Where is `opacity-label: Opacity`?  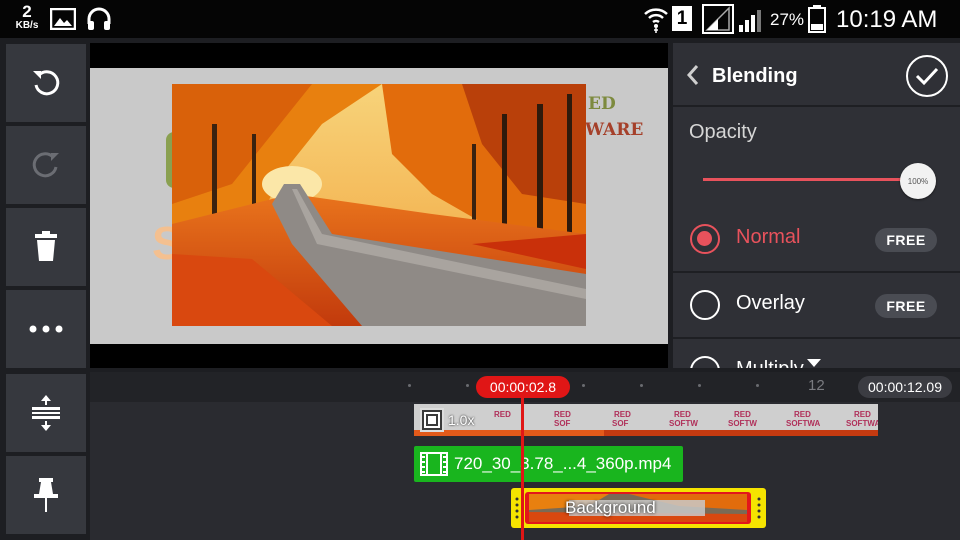 opacity-label: Opacity is located at coordinates (723, 132).